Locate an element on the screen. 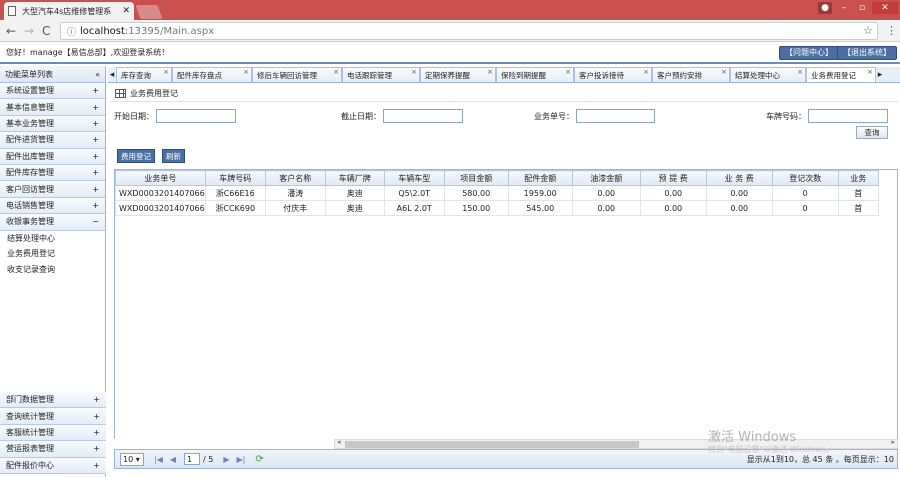 Image resolution: width=900 pixels, height=477 pixels. sidebar-item: 基本业务管理 + is located at coordinates (52, 124).